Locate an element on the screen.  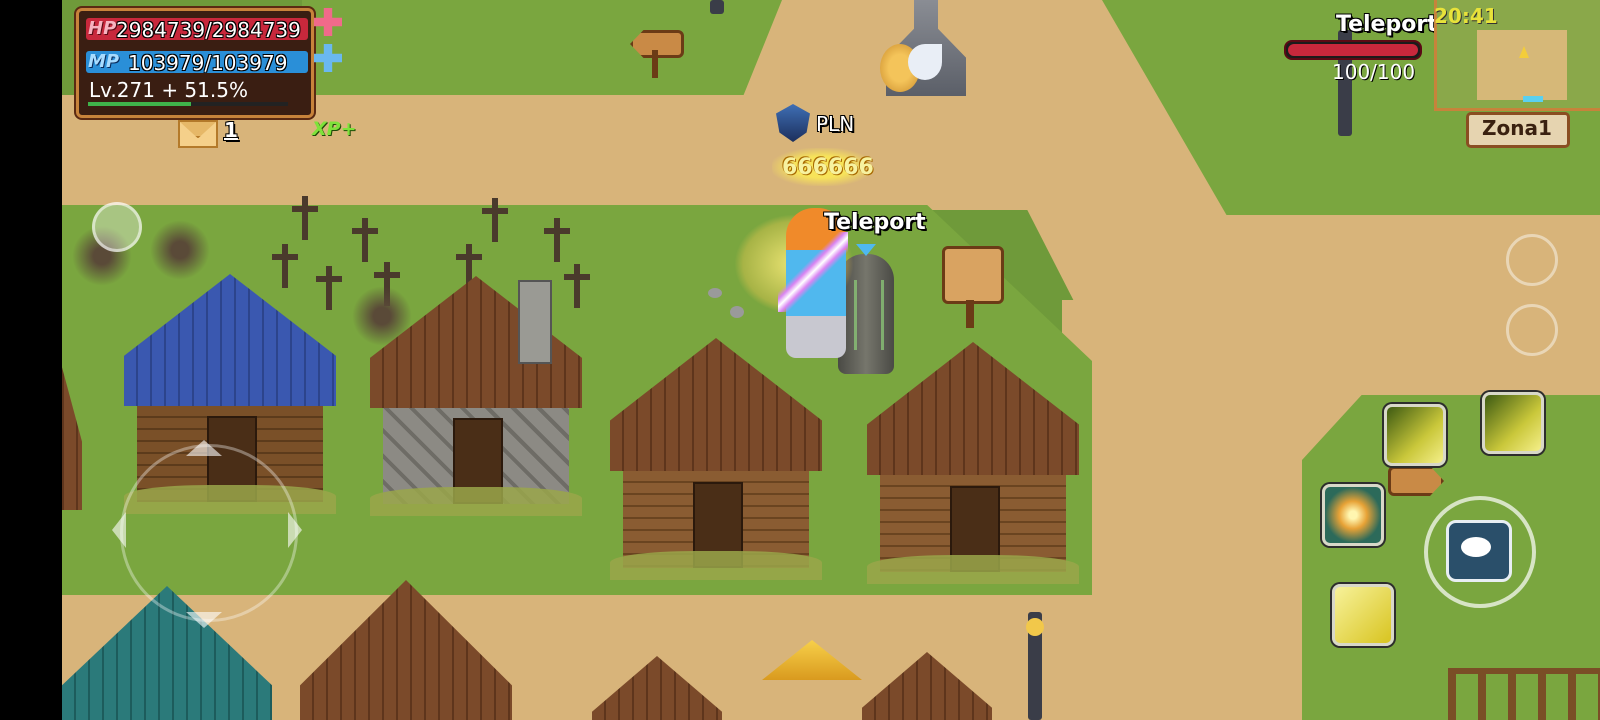
chat-bubble-icon is located at coordinates (117, 227).